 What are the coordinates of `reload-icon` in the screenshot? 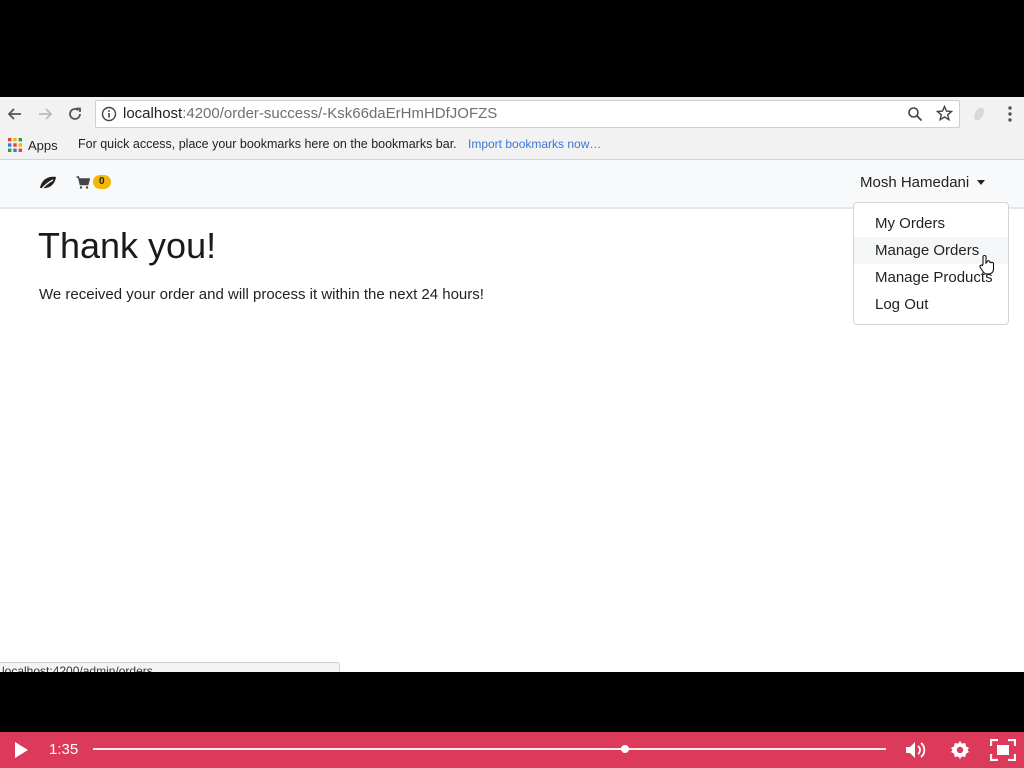 It's located at (75, 113).